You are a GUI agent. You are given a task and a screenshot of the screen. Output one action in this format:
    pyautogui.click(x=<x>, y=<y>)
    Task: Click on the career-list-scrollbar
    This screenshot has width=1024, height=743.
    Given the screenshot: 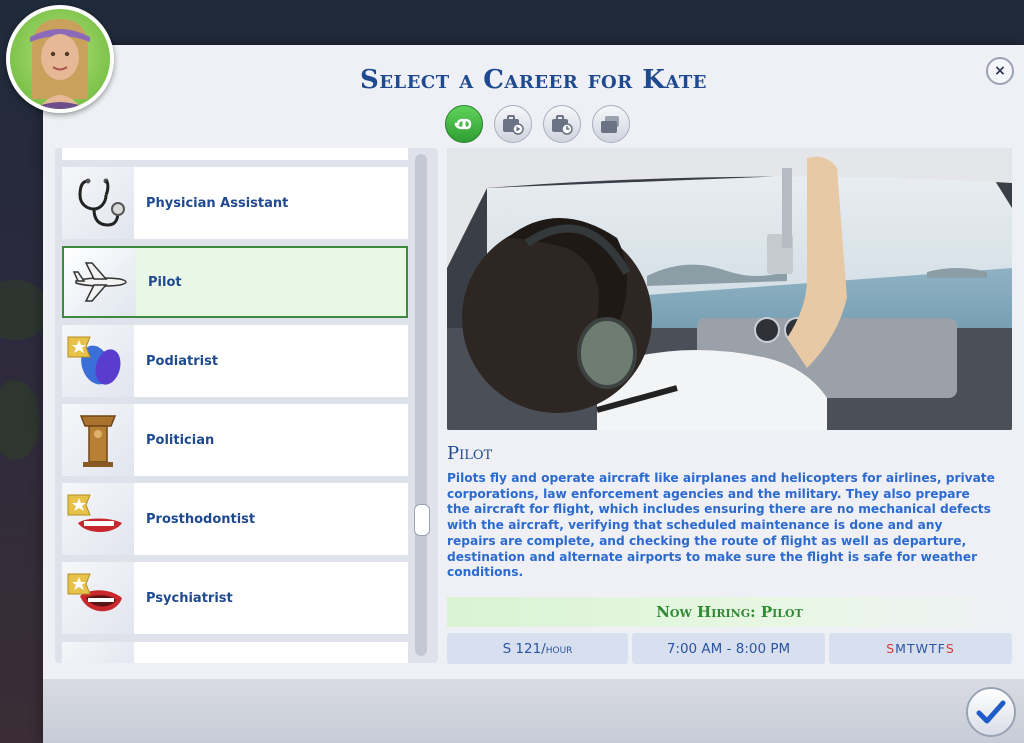 What is the action you would take?
    pyautogui.click(x=422, y=405)
    